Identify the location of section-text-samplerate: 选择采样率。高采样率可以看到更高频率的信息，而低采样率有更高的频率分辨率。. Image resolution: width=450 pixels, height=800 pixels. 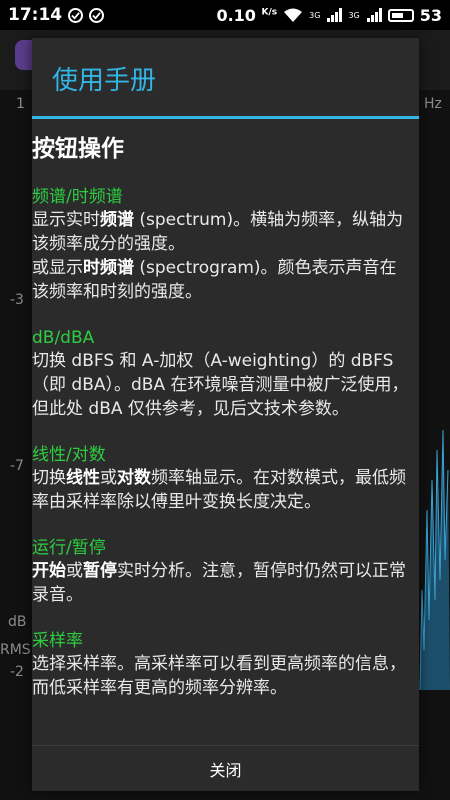
(219, 676).